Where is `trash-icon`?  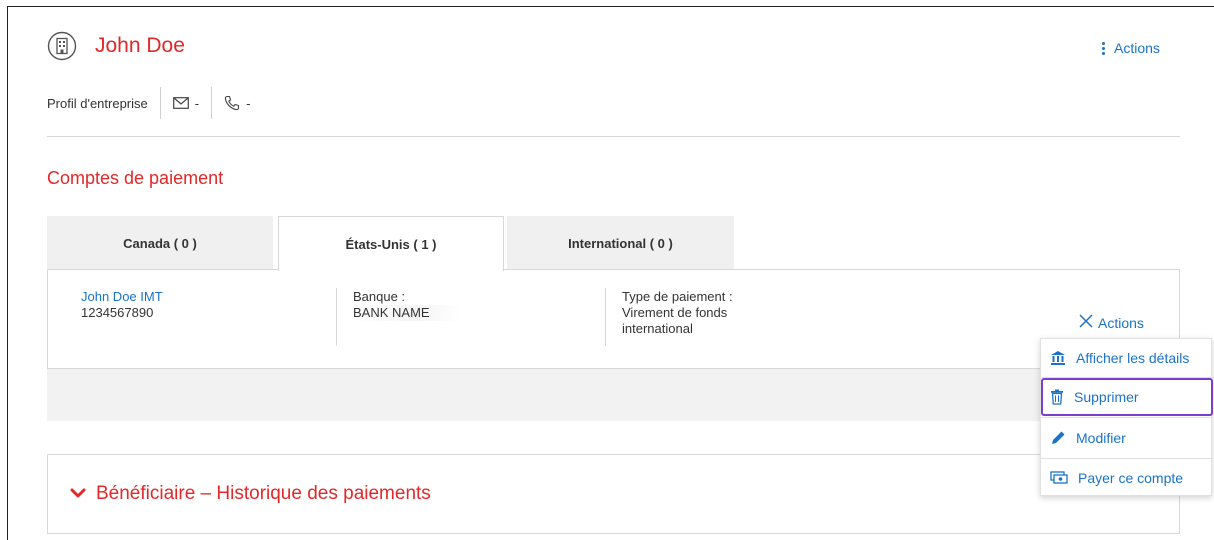 trash-icon is located at coordinates (1057, 397).